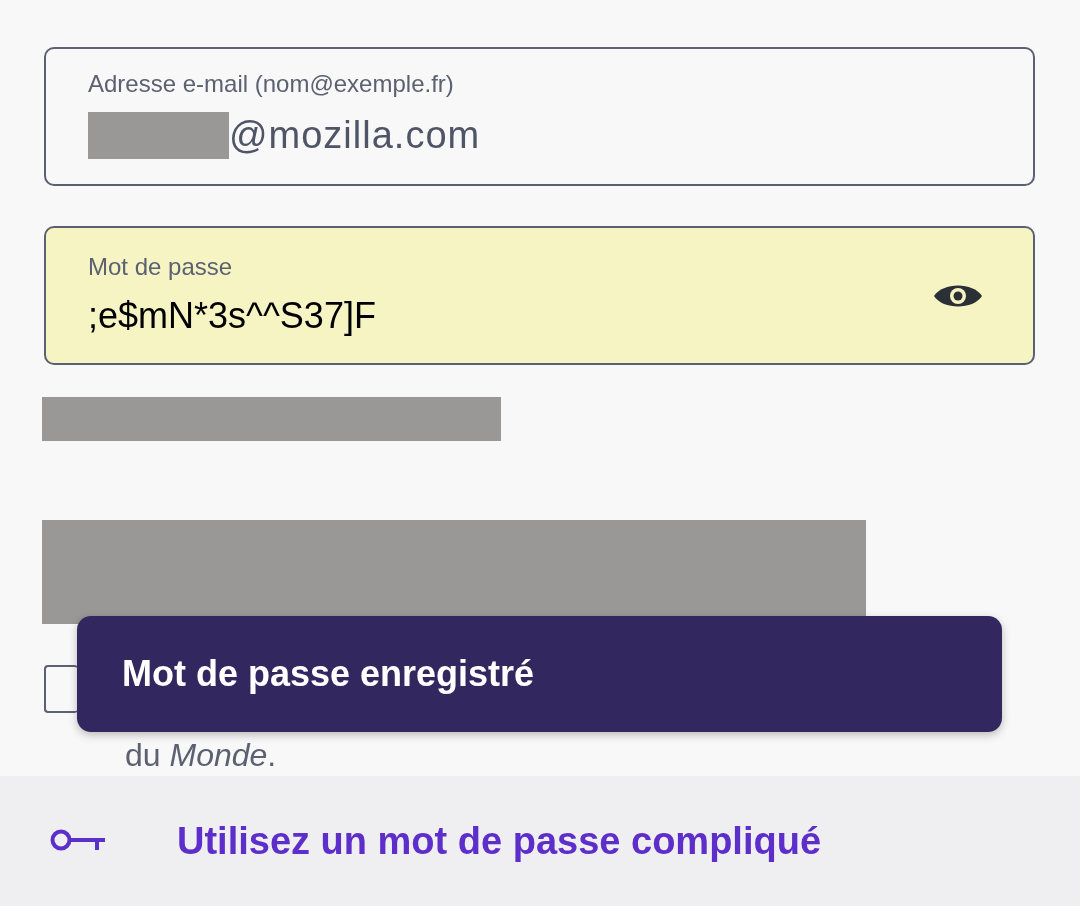 The image size is (1080, 906). What do you see at coordinates (61, 689) in the screenshot?
I see `checkbox` at bounding box center [61, 689].